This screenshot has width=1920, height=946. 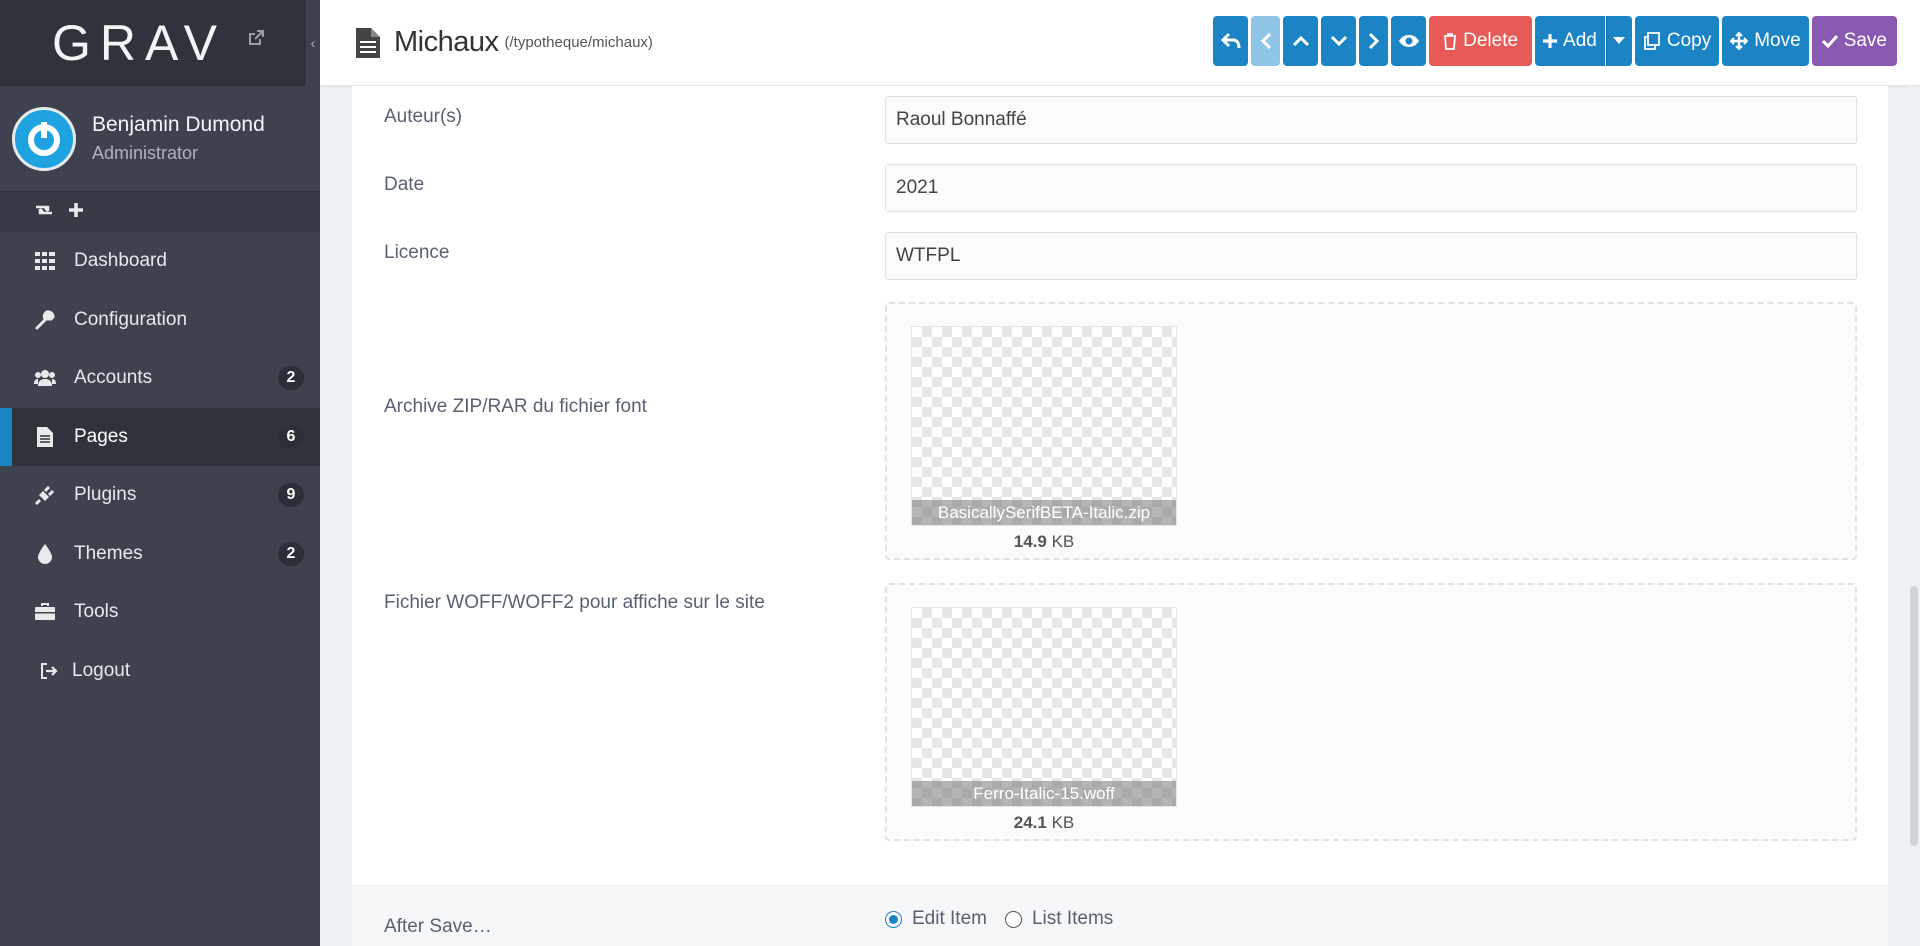 I want to click on next-page-button, so click(x=1374, y=41).